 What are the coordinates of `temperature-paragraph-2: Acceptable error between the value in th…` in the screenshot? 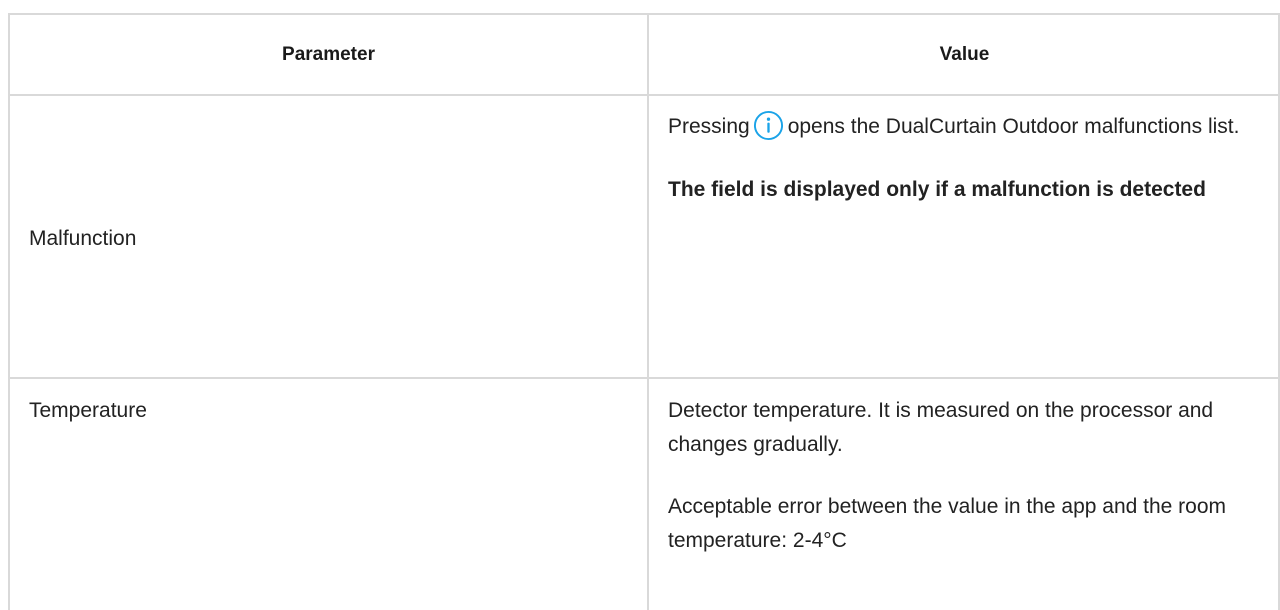 It's located at (947, 523).